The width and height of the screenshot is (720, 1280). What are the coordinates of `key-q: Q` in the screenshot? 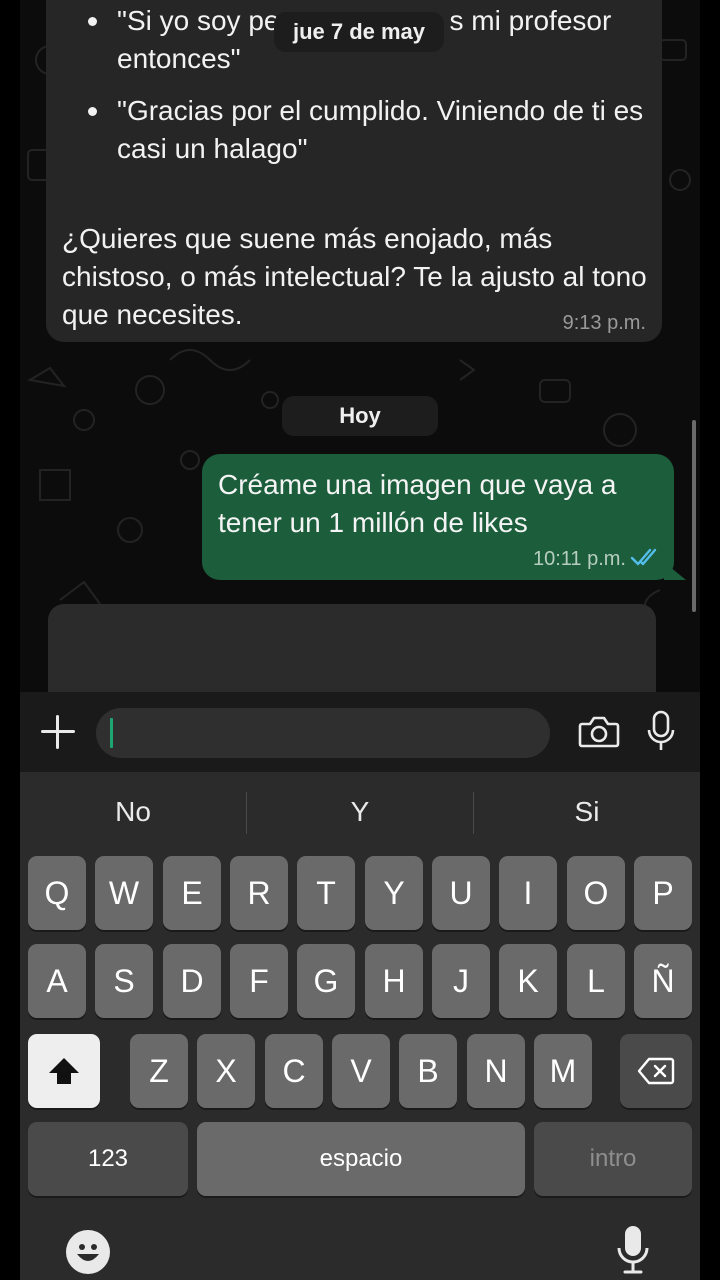 It's located at (57, 893).